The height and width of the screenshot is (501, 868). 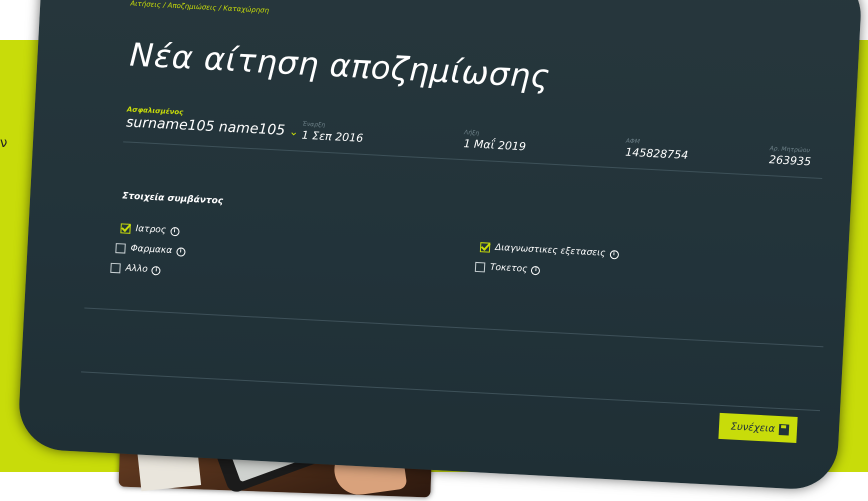 I want to click on continue-button: Συνέχεια, so click(x=757, y=428).